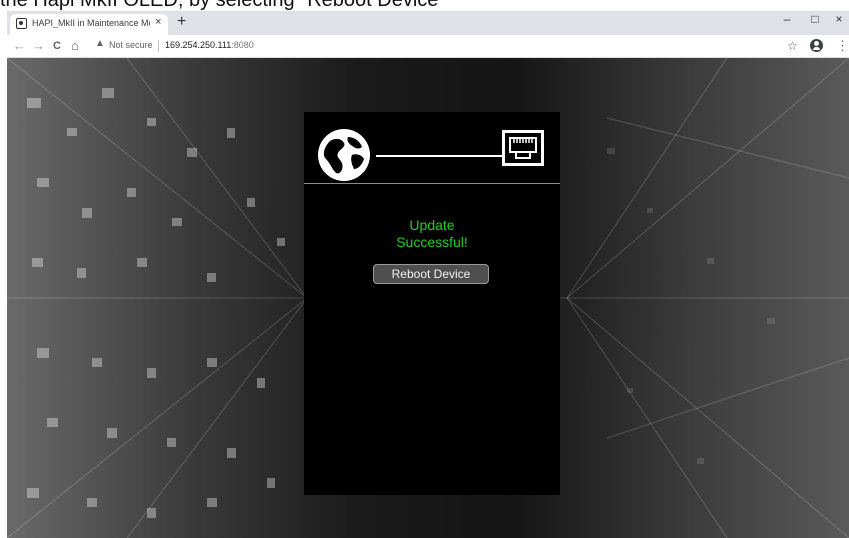 The height and width of the screenshot is (538, 849). Describe the element at coordinates (198, 45) in the screenshot. I see `url-host: 169.254.250.111` at that location.